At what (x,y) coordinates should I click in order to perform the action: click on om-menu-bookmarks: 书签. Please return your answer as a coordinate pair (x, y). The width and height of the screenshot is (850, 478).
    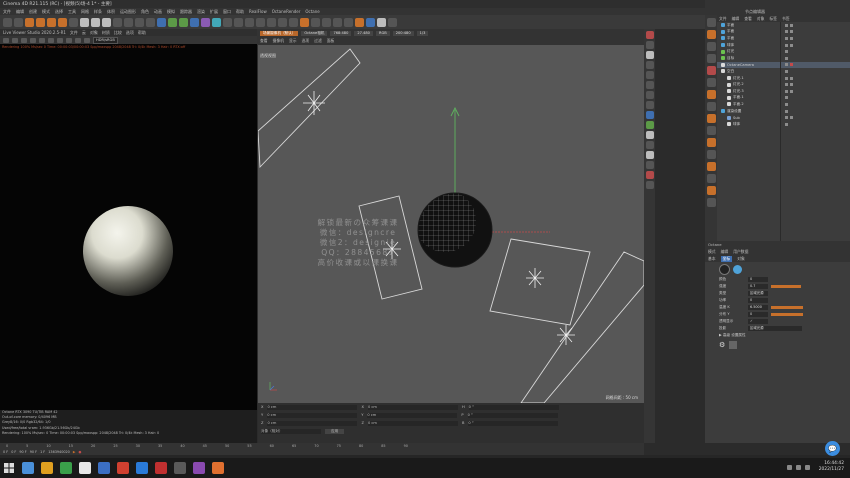
    Looking at the image, I should click on (786, 19).